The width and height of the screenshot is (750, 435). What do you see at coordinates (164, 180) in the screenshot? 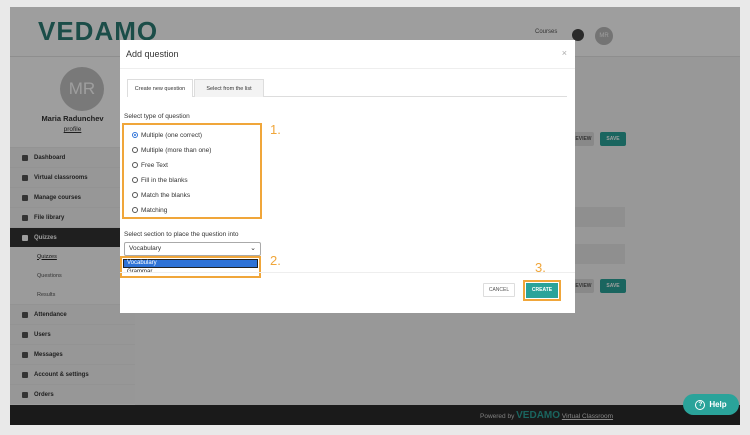
I see `option-label: Fill in the blanks` at bounding box center [164, 180].